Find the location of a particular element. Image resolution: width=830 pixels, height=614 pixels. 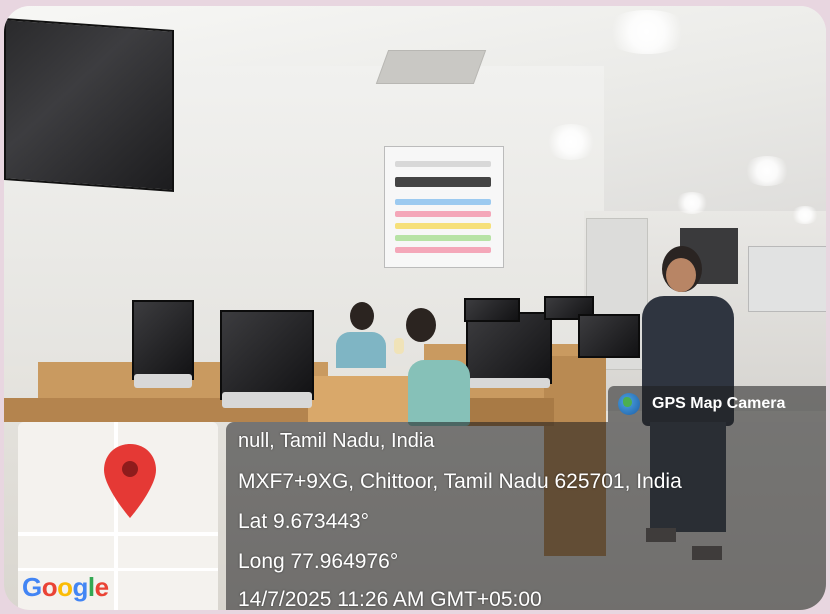

address-line-1: null, Tamil Nadu, India is located at coordinates (336, 441).